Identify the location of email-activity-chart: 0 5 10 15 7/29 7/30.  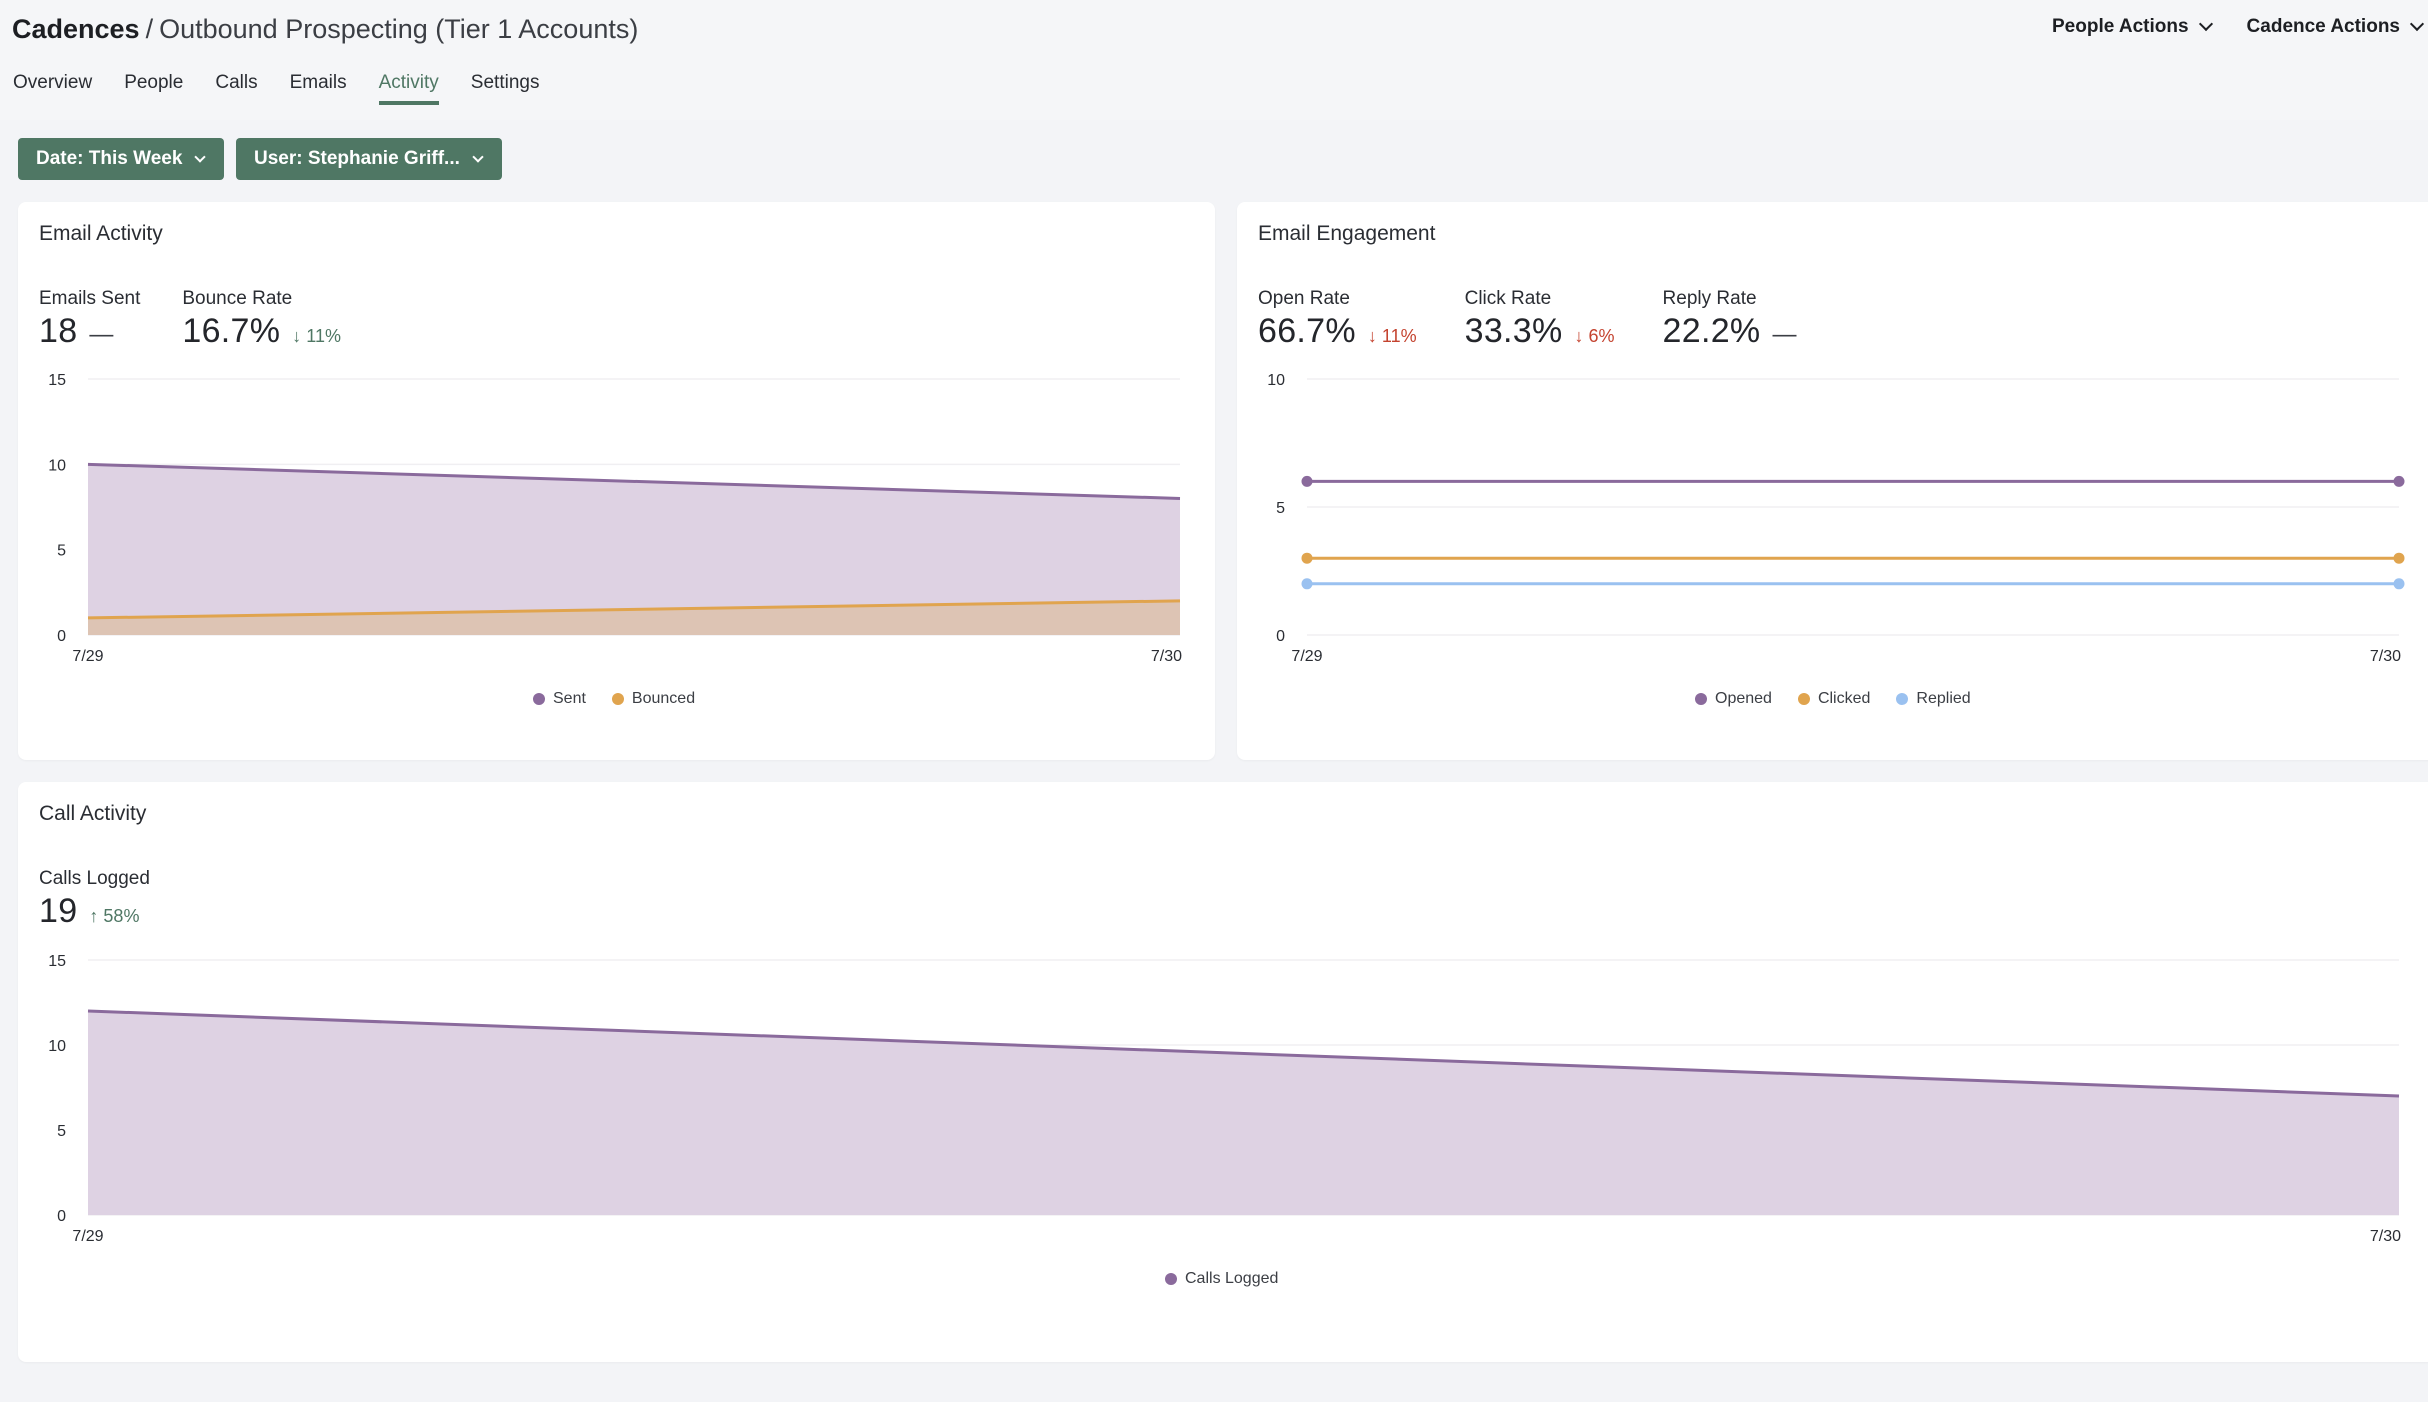
(615, 518).